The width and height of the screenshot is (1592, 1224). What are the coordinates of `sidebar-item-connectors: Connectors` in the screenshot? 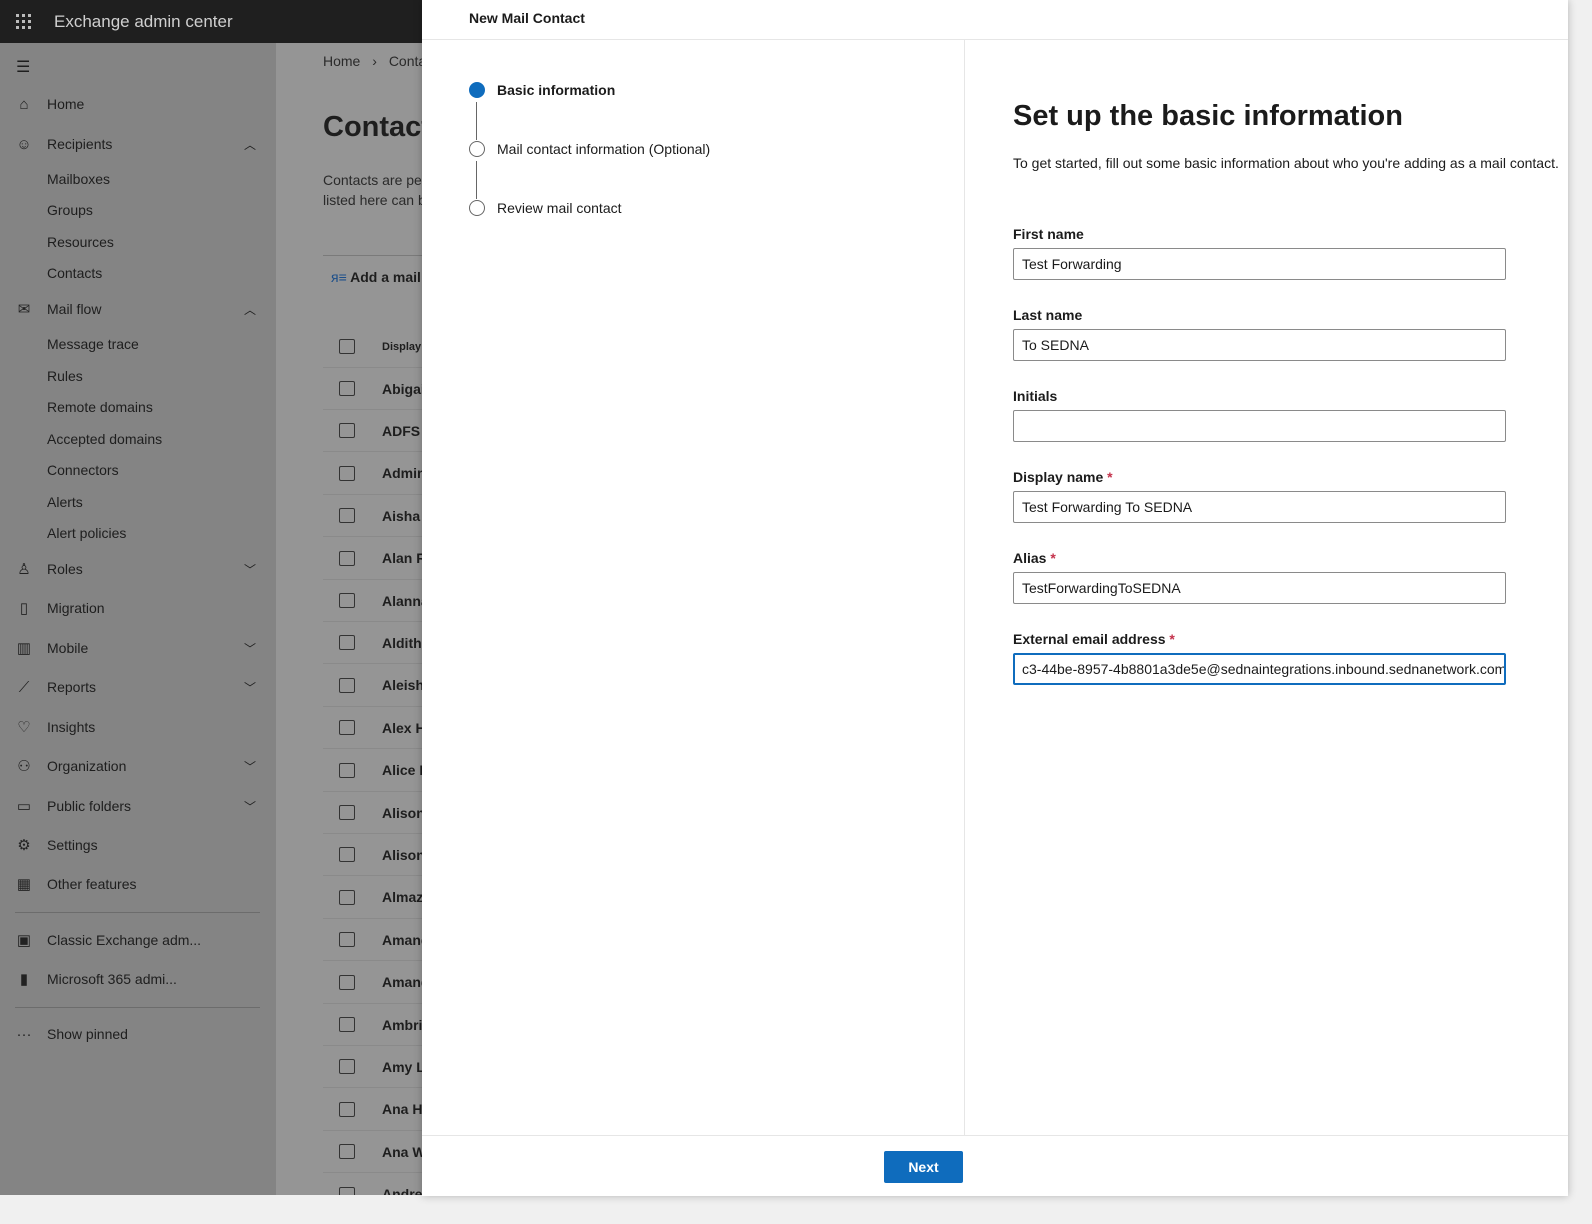 It's located at (138, 470).